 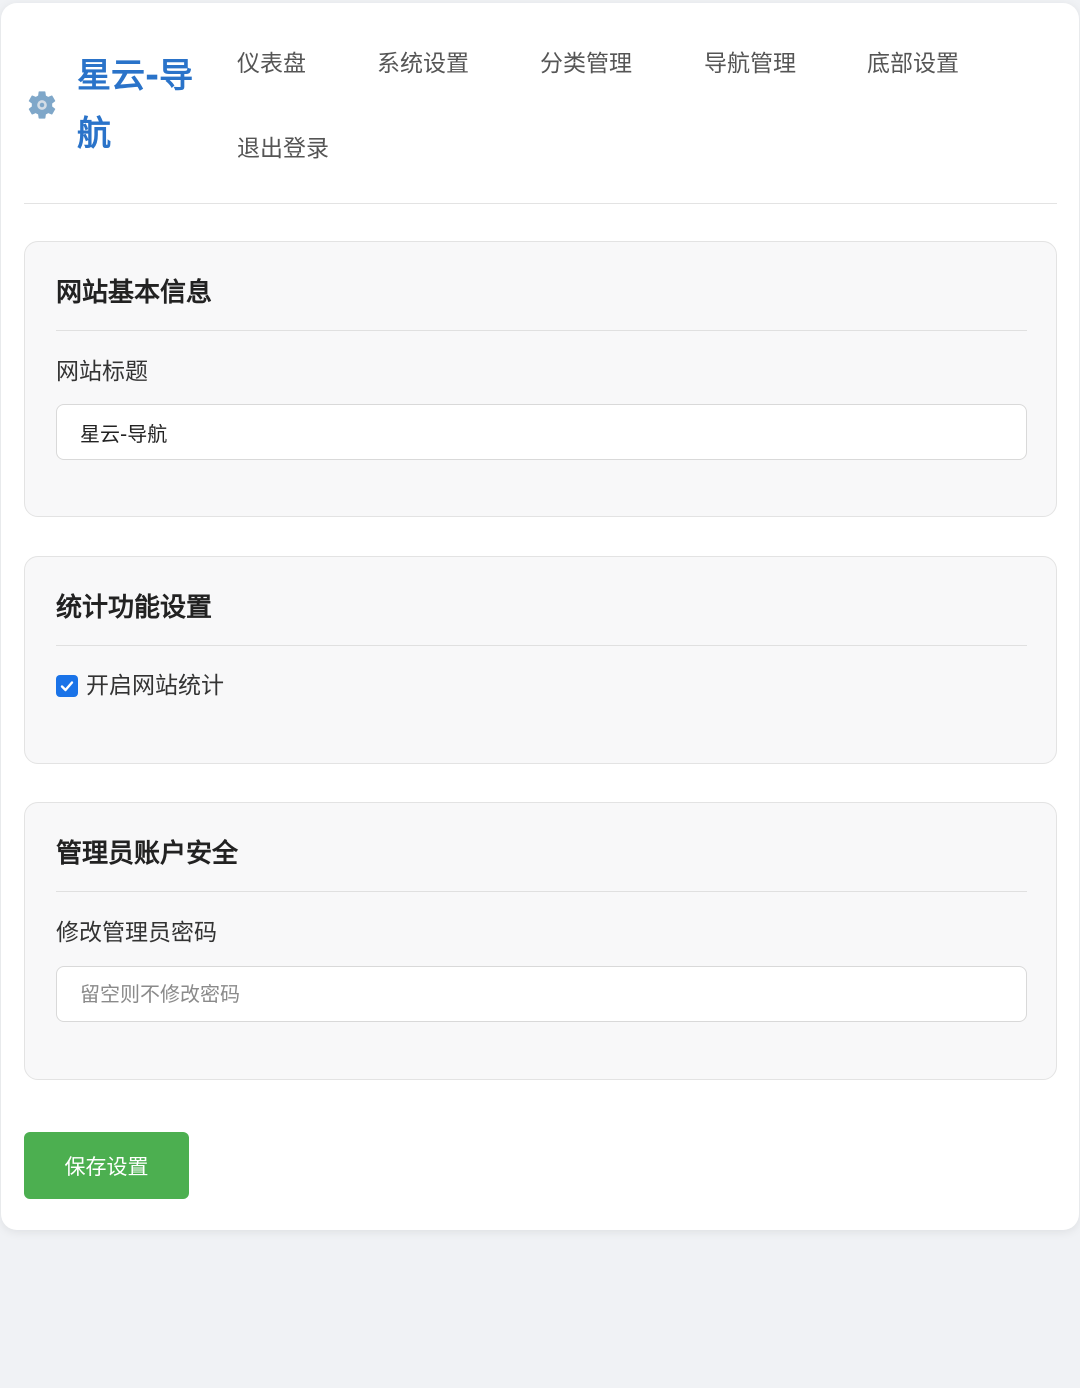 I want to click on section-title: 统计功能设置, so click(x=134, y=608).